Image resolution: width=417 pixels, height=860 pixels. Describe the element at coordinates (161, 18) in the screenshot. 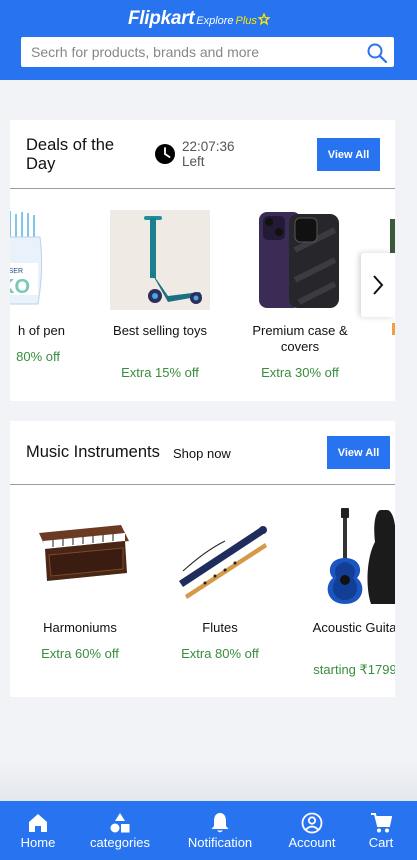

I see `brand-name: Flipkart` at that location.